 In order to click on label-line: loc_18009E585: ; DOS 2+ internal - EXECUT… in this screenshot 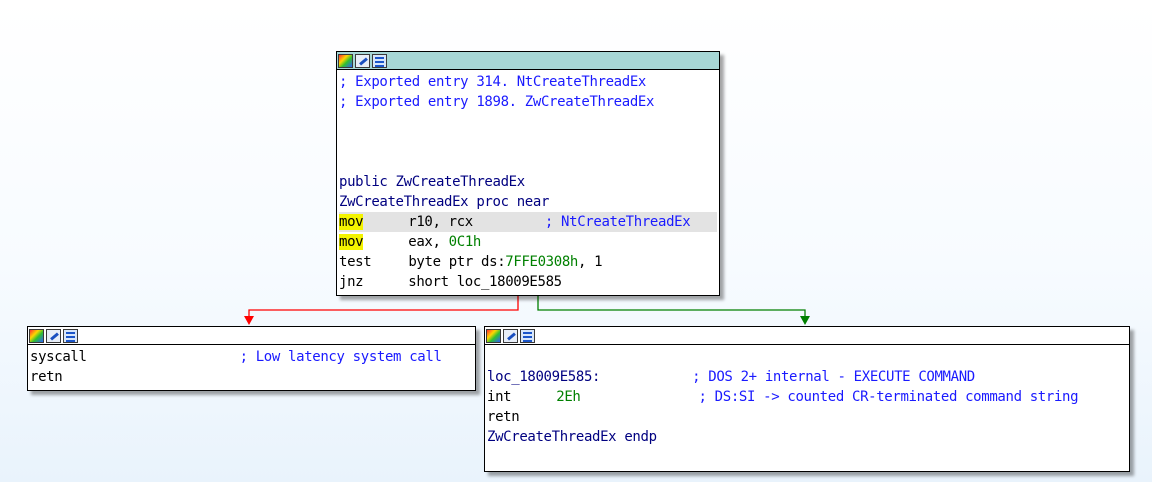, I will do `click(807, 377)`.